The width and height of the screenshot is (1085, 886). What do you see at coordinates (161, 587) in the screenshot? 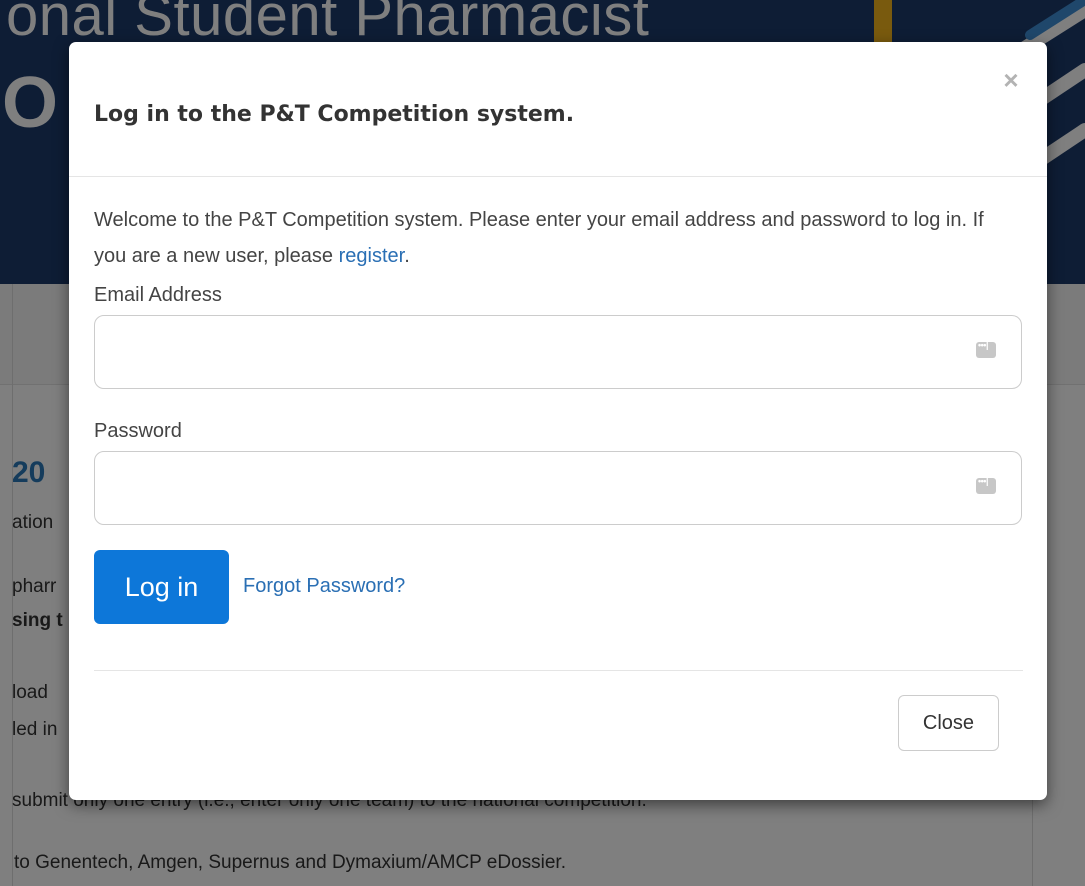
I see `login-button: Log in` at bounding box center [161, 587].